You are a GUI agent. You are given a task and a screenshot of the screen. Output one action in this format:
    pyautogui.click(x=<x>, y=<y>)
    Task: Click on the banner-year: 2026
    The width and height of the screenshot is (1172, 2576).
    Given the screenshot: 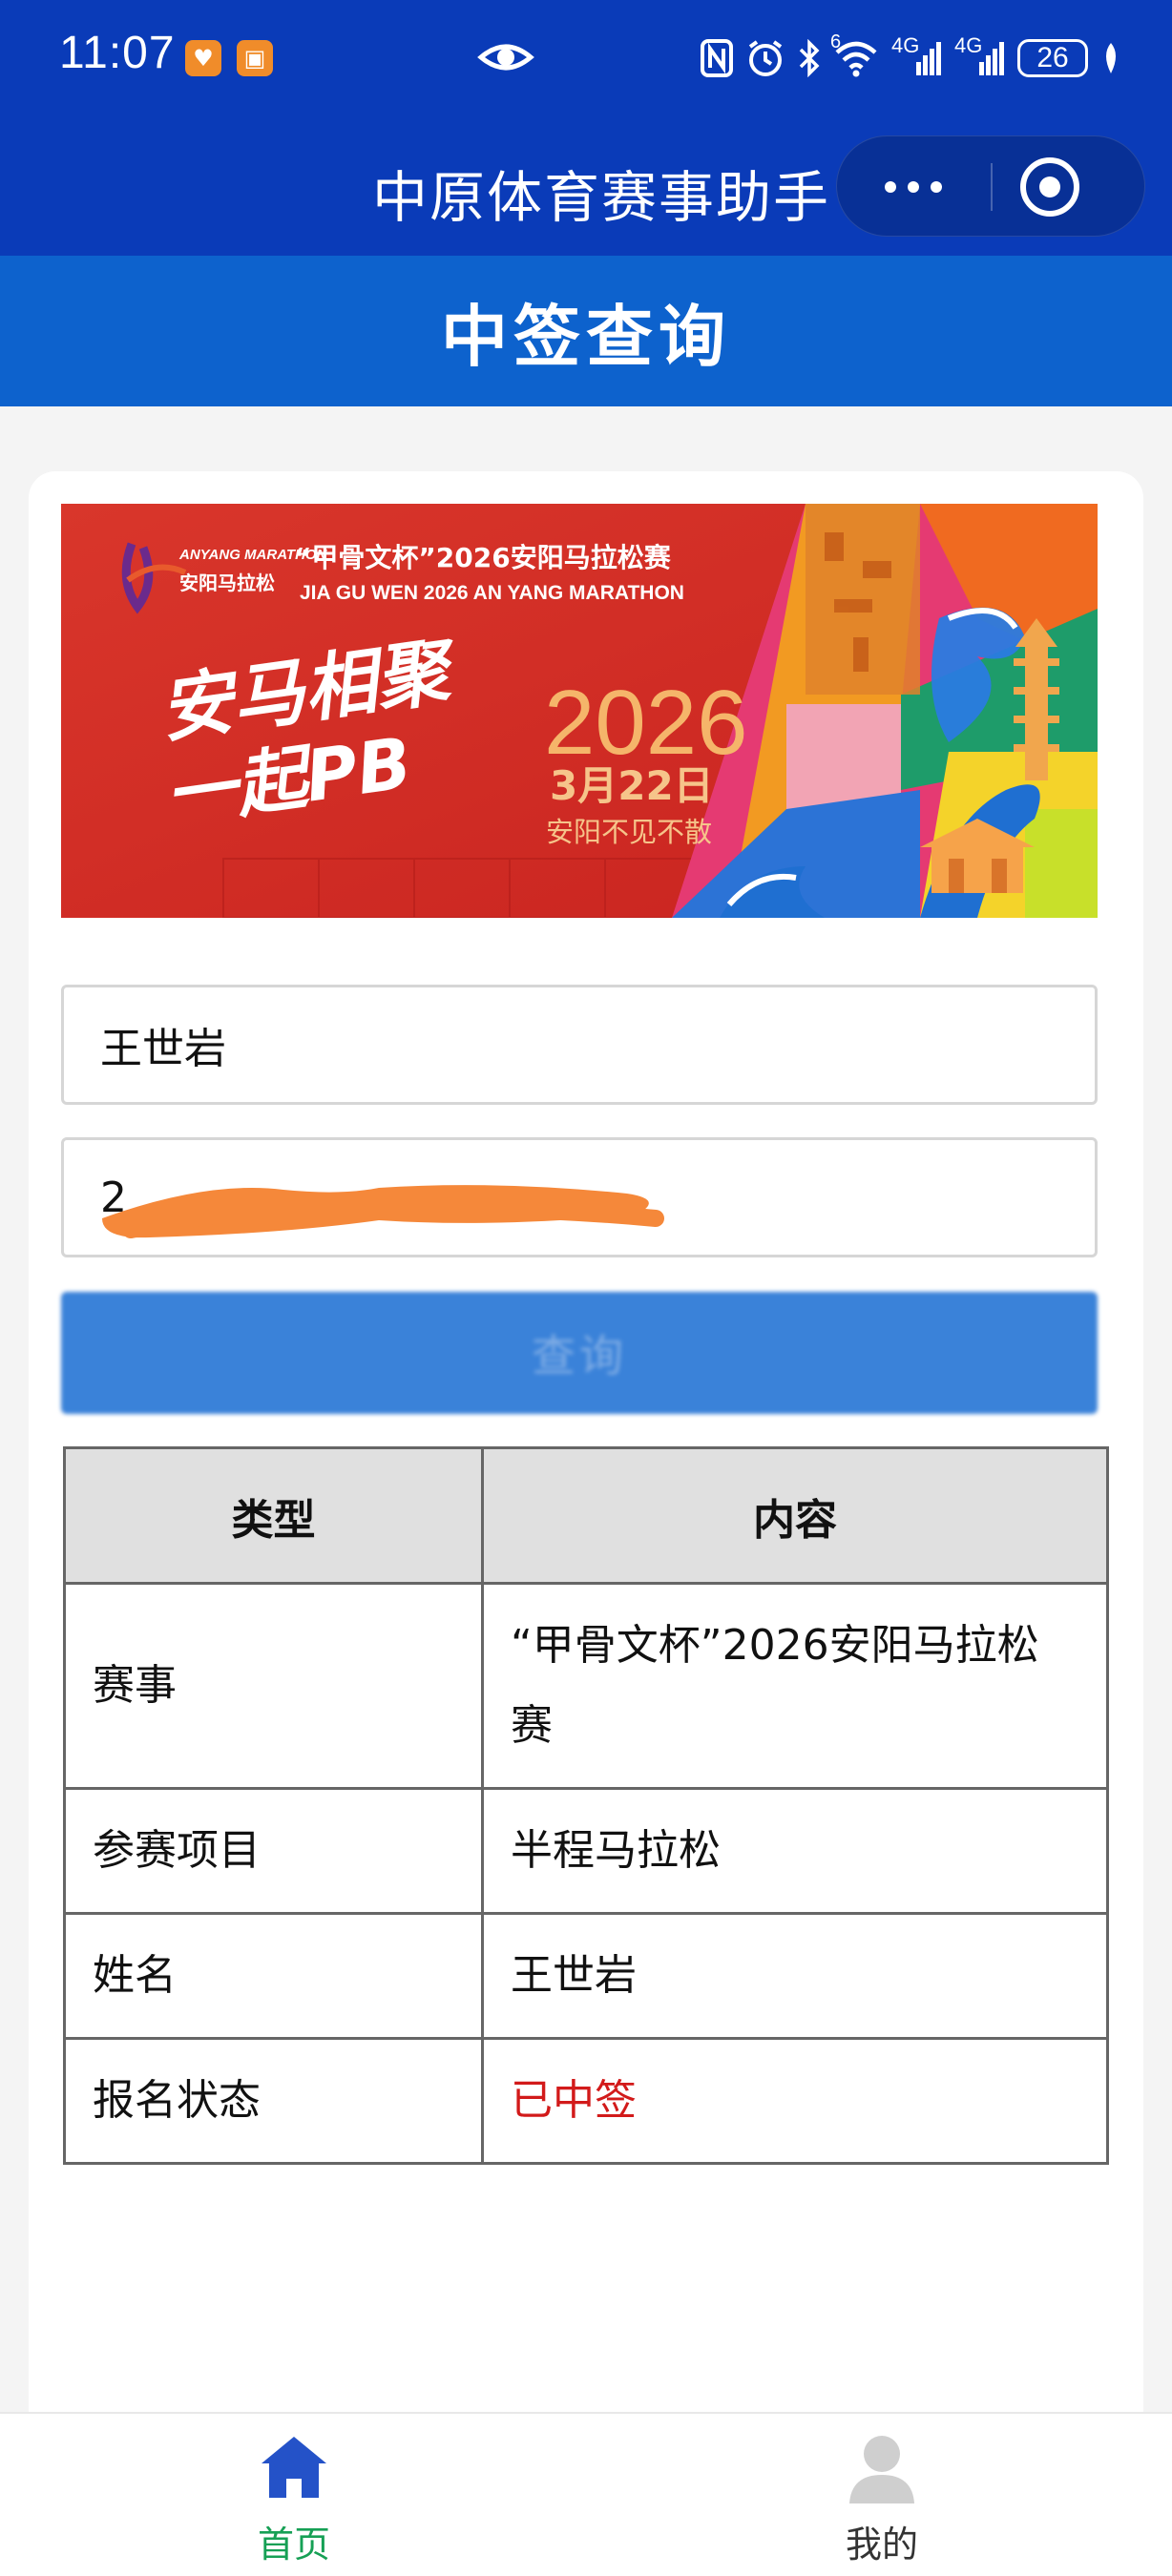 What is the action you would take?
    pyautogui.click(x=646, y=723)
    